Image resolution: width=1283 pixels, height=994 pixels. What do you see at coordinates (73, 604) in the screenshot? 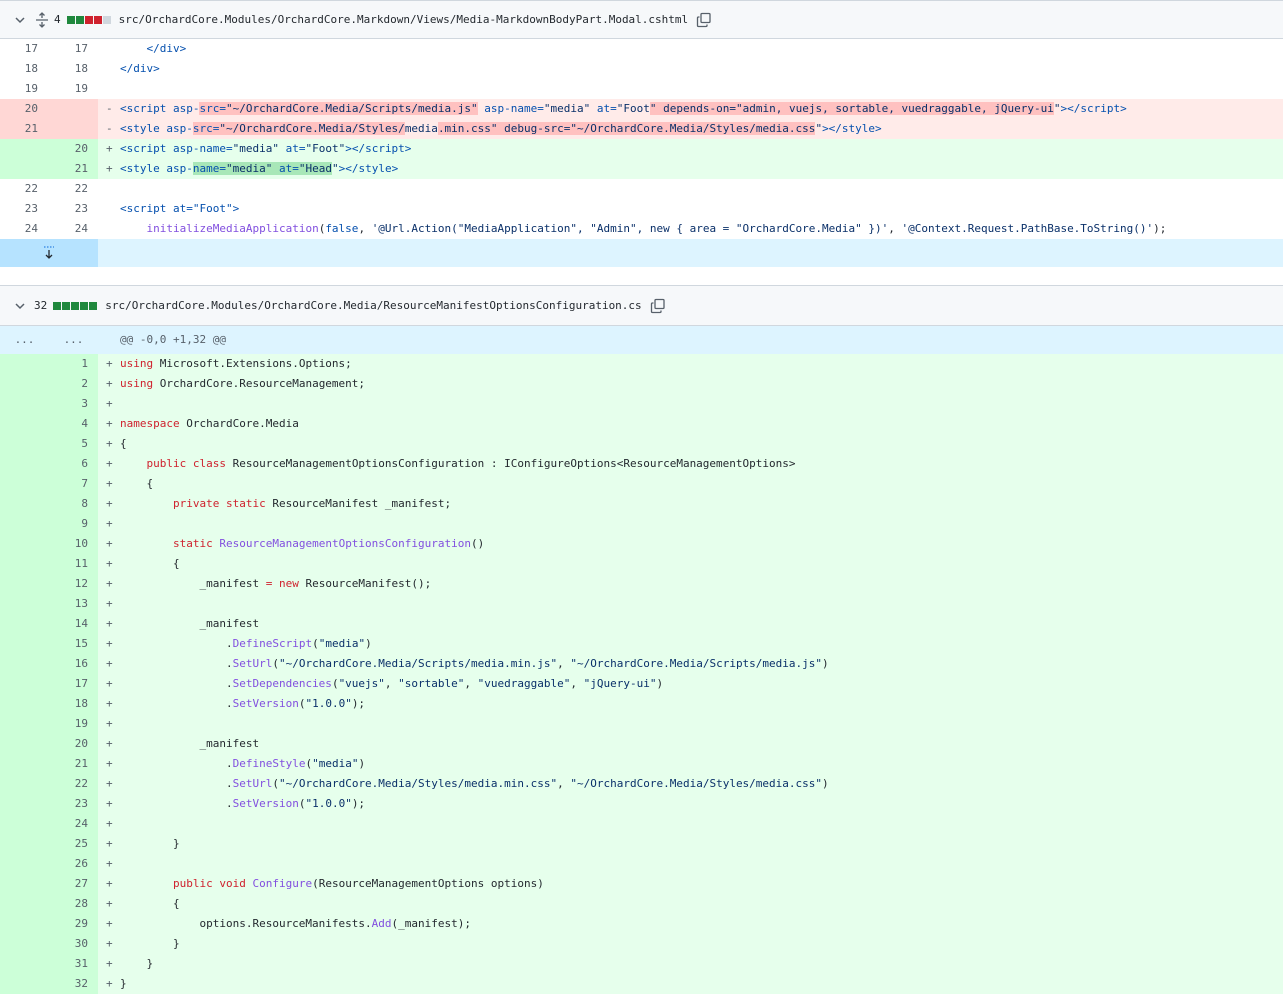
I see `new-line-number: 13` at bounding box center [73, 604].